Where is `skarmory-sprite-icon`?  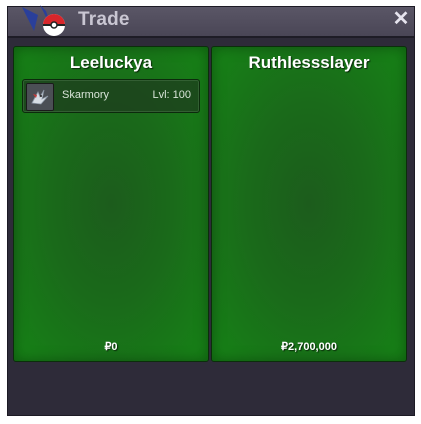 skarmory-sprite-icon is located at coordinates (40, 97).